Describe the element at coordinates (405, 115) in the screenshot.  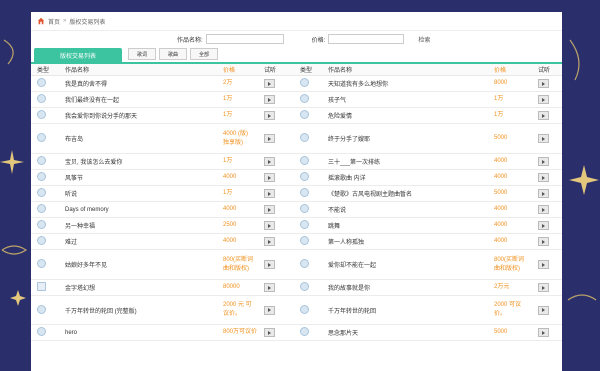
I see `work-name: 危险爱情` at that location.